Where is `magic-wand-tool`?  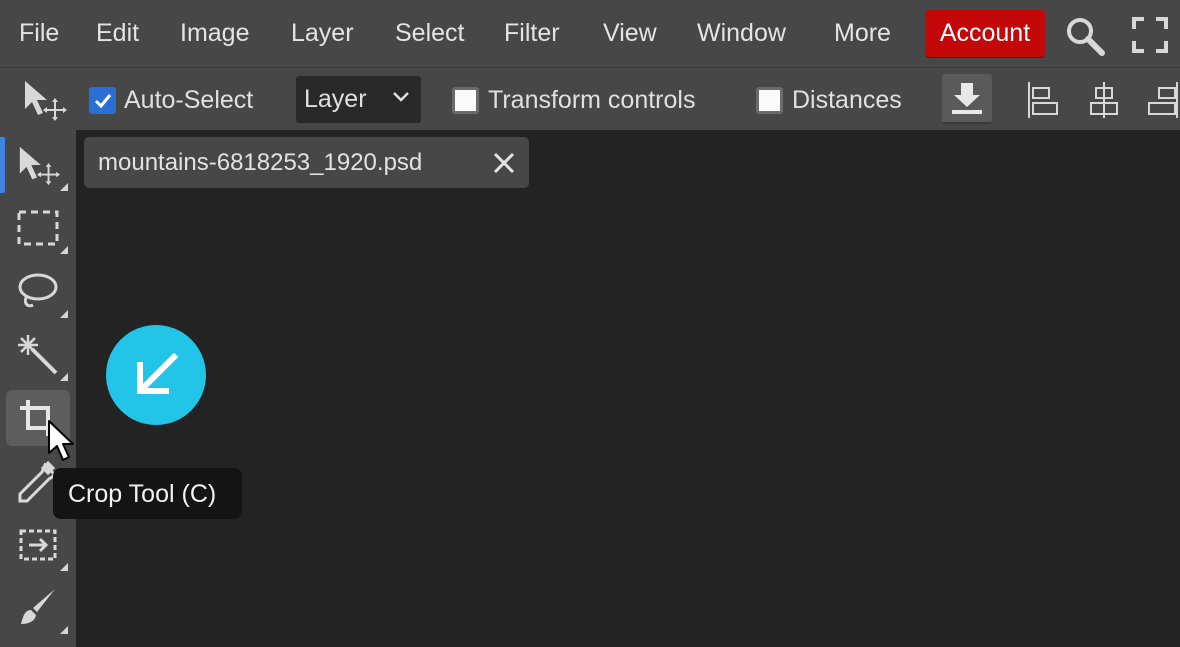 magic-wand-tool is located at coordinates (38, 355).